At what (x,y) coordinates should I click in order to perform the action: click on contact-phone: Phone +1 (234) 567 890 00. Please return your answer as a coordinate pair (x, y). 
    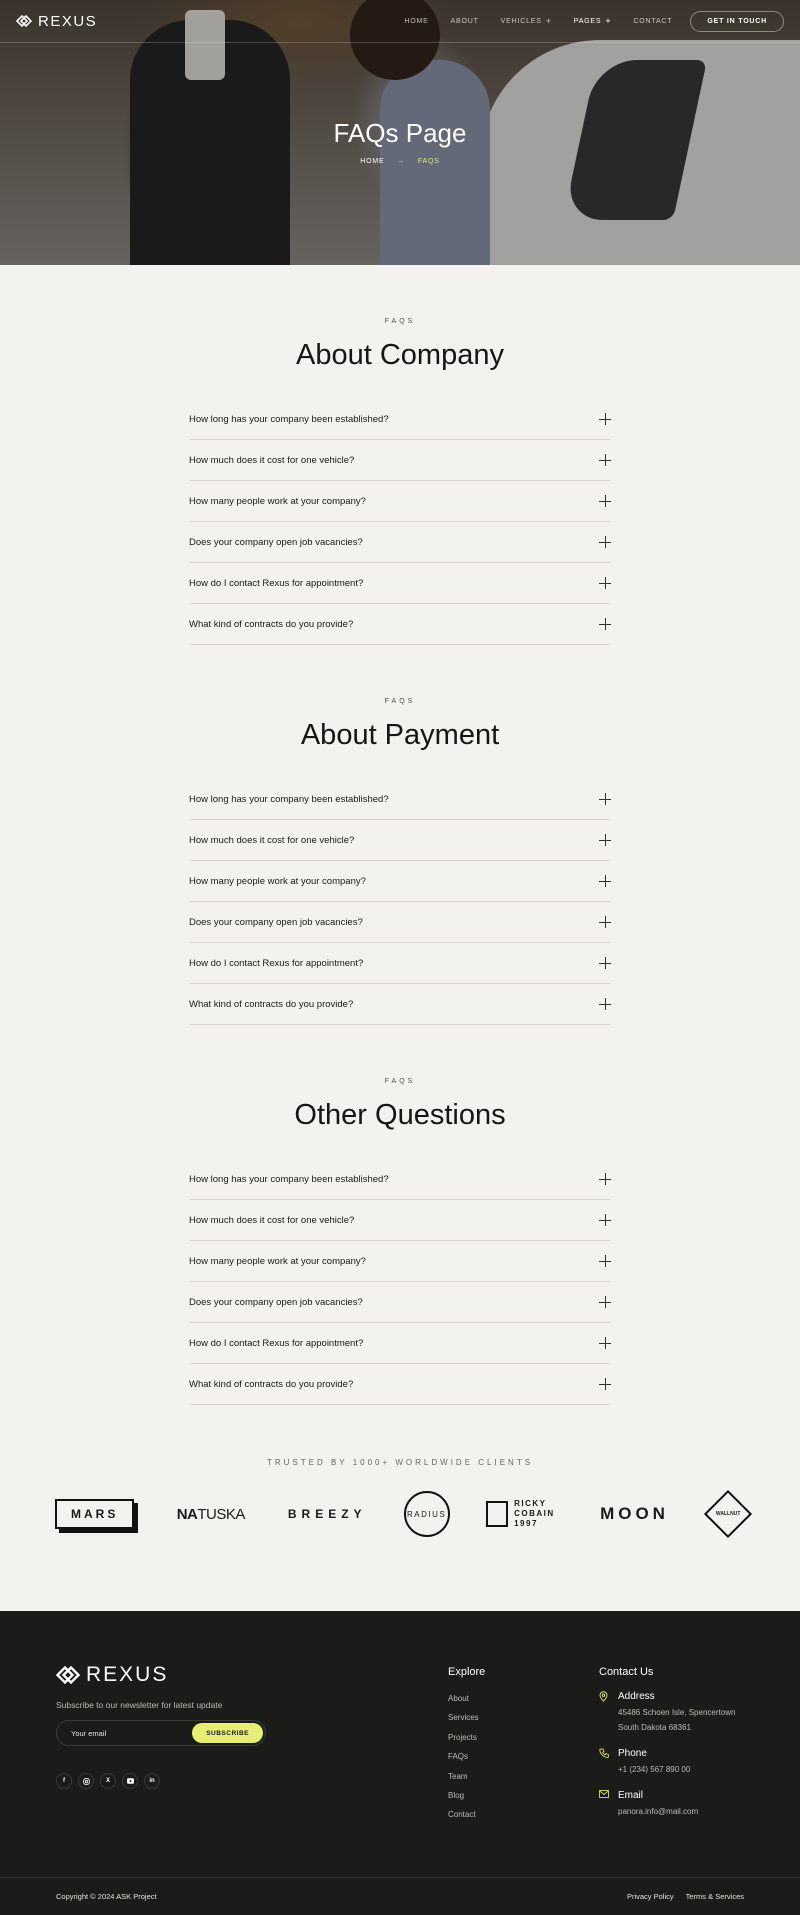
    Looking at the image, I should click on (694, 1762).